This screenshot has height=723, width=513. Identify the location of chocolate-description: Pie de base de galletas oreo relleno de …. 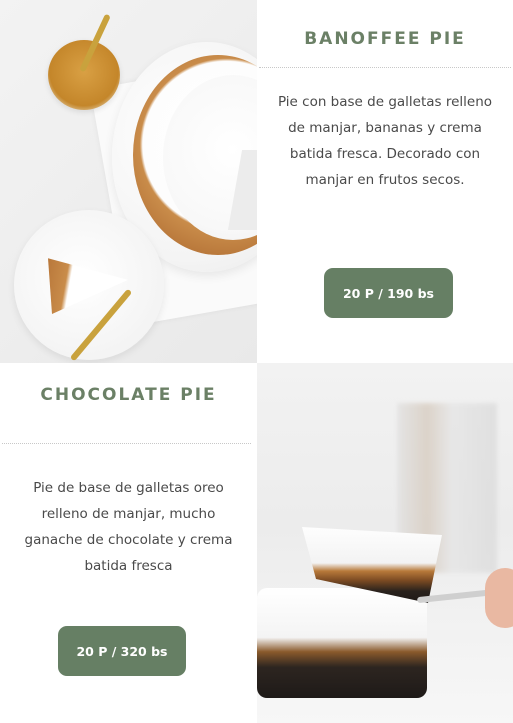
(128, 527).